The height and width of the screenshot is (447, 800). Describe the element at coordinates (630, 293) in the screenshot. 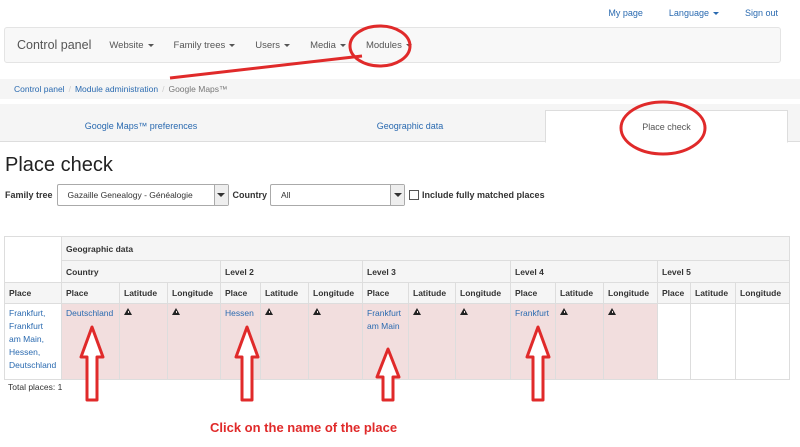

I see `level4-longitude-header: Longitude` at that location.